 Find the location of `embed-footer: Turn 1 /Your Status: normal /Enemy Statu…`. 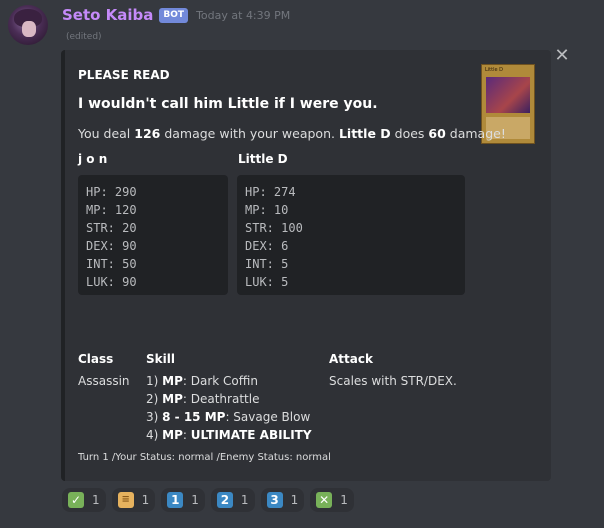

embed-footer: Turn 1 /Your Status: normal /Enemy Statu… is located at coordinates (204, 457).